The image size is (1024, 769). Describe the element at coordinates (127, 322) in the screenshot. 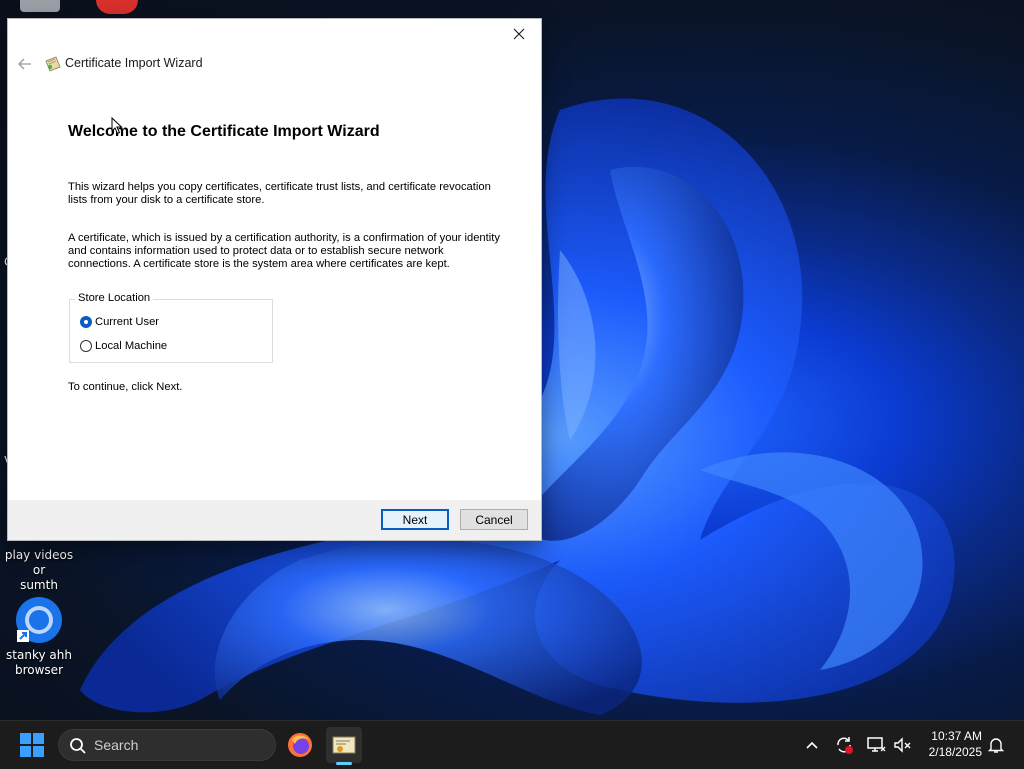

I see `radio-label: Current User` at that location.